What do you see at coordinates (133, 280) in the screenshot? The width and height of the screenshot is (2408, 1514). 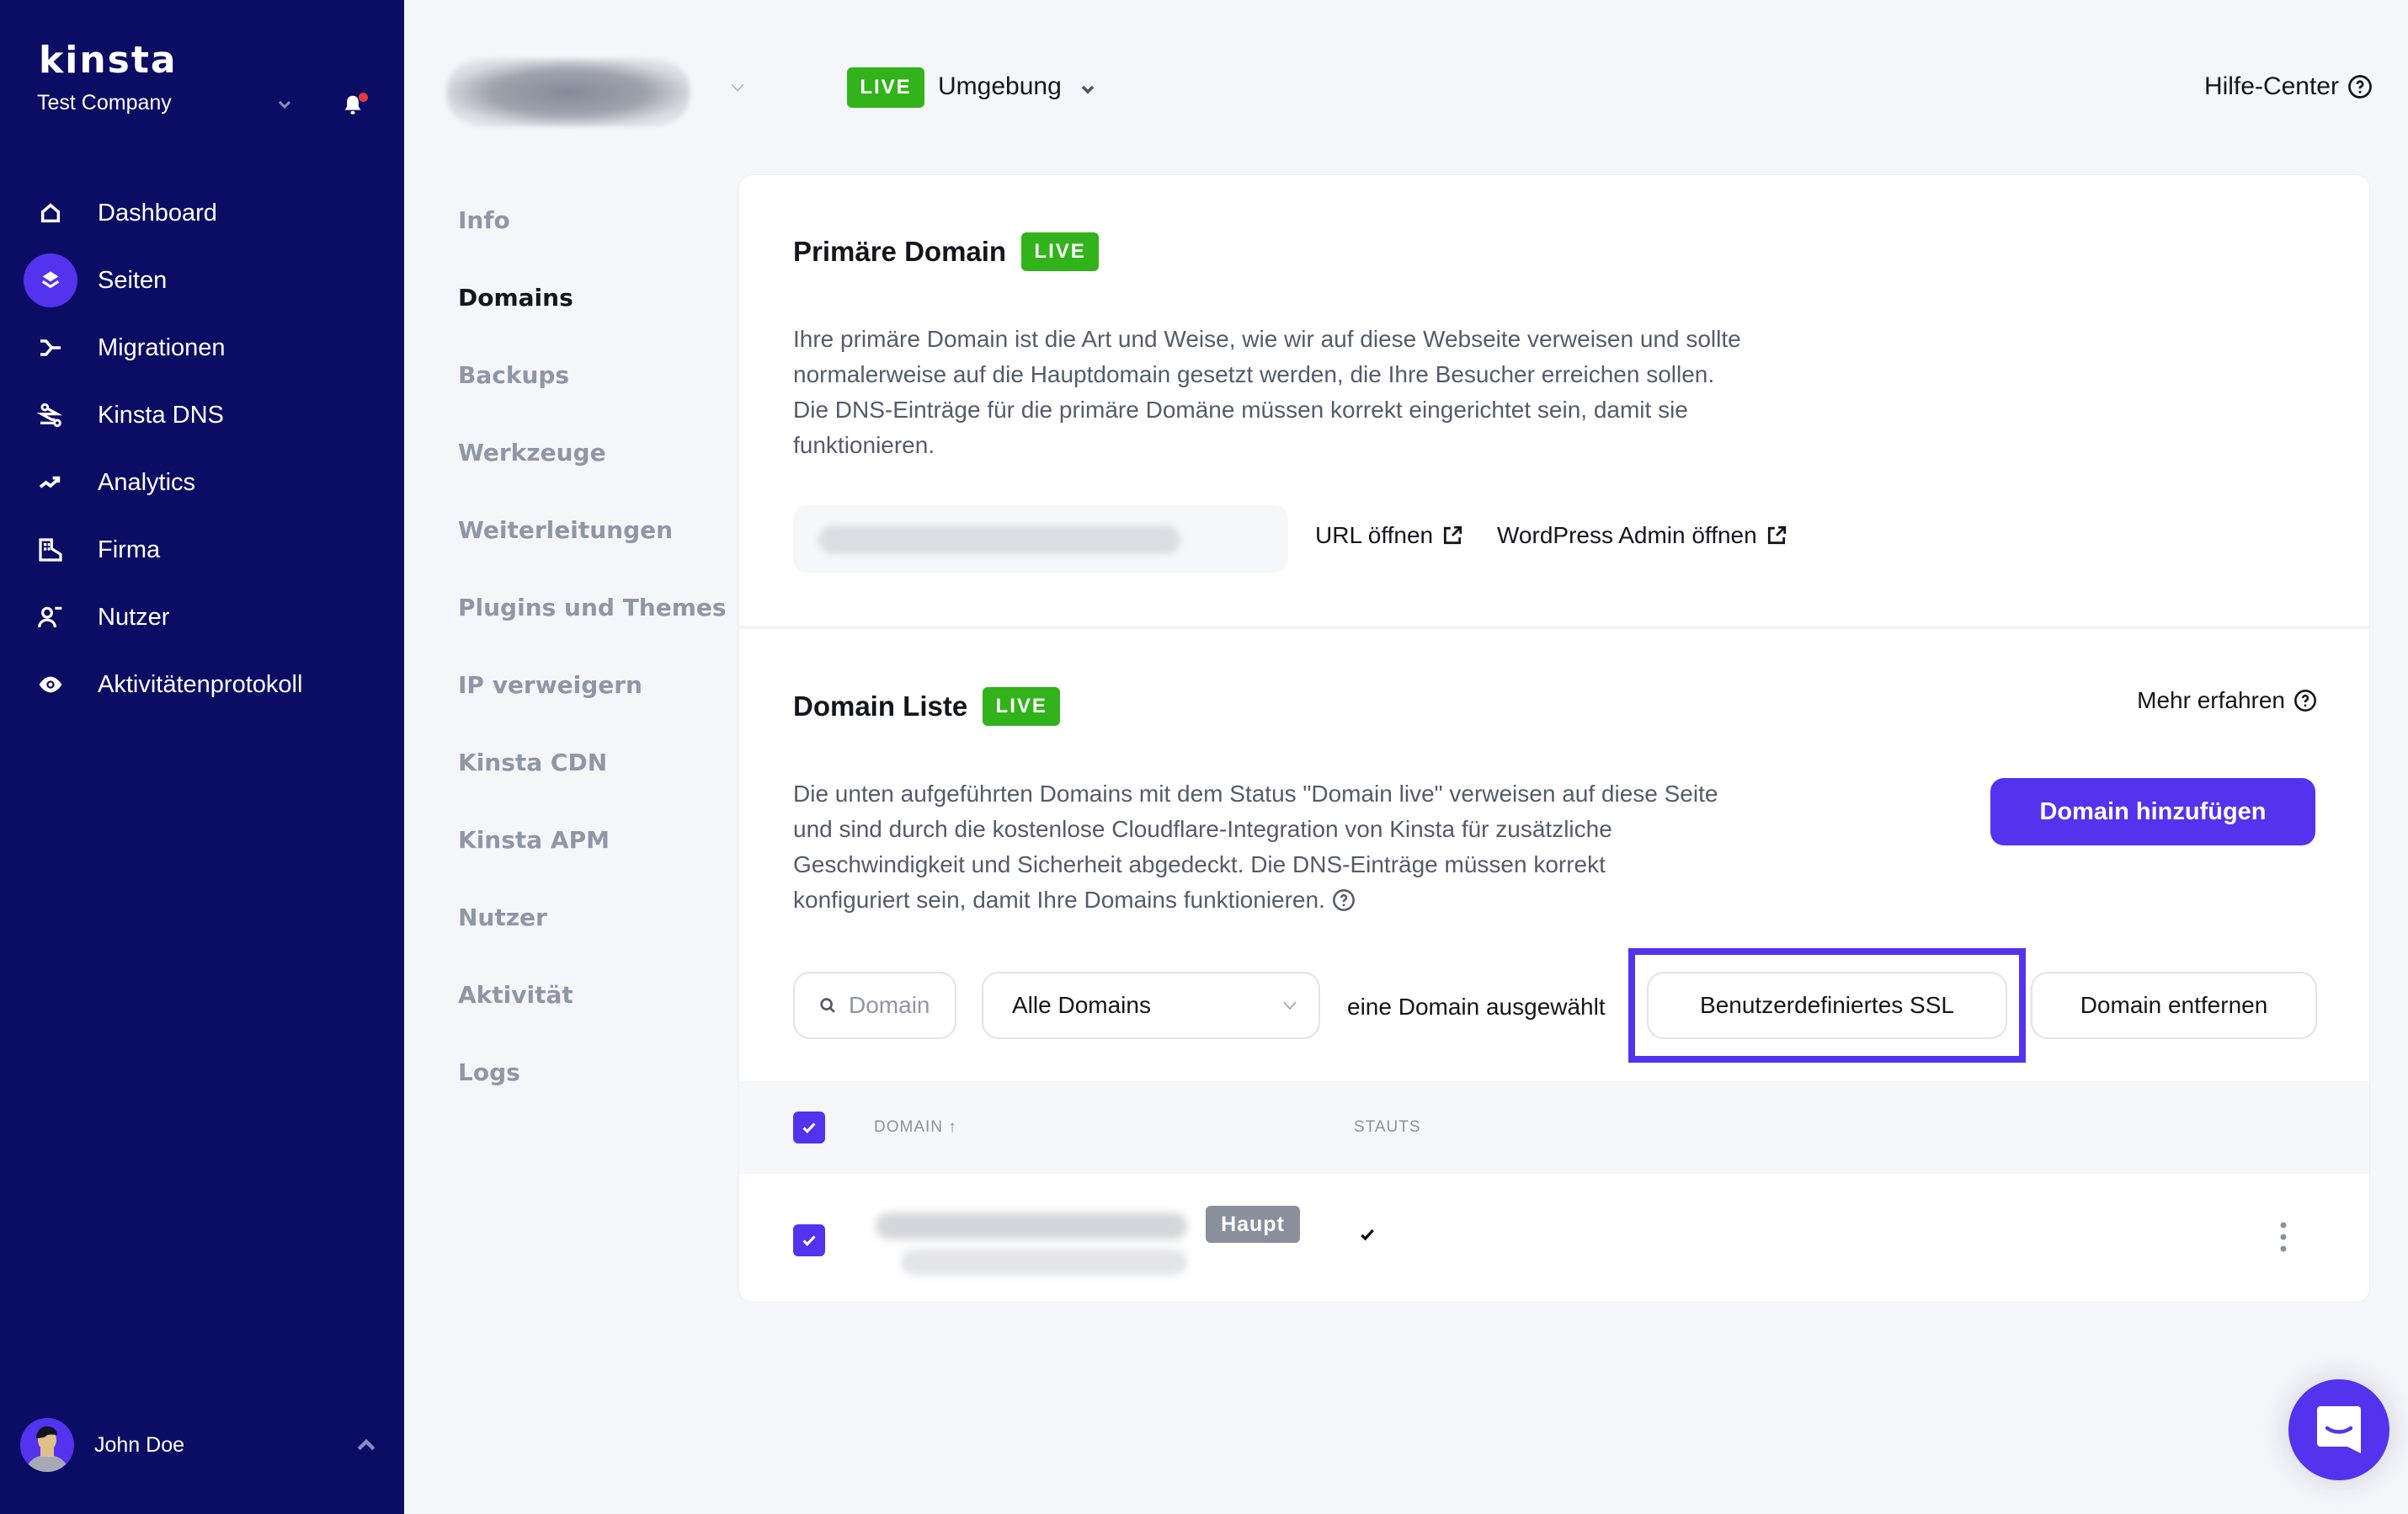 I see `sidebar-item-label: Seiten` at bounding box center [133, 280].